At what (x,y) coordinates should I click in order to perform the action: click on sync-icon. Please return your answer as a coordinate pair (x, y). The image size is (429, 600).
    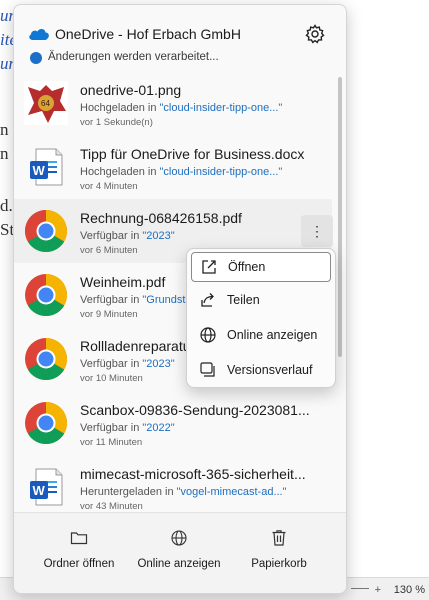
    Looking at the image, I should click on (36, 58).